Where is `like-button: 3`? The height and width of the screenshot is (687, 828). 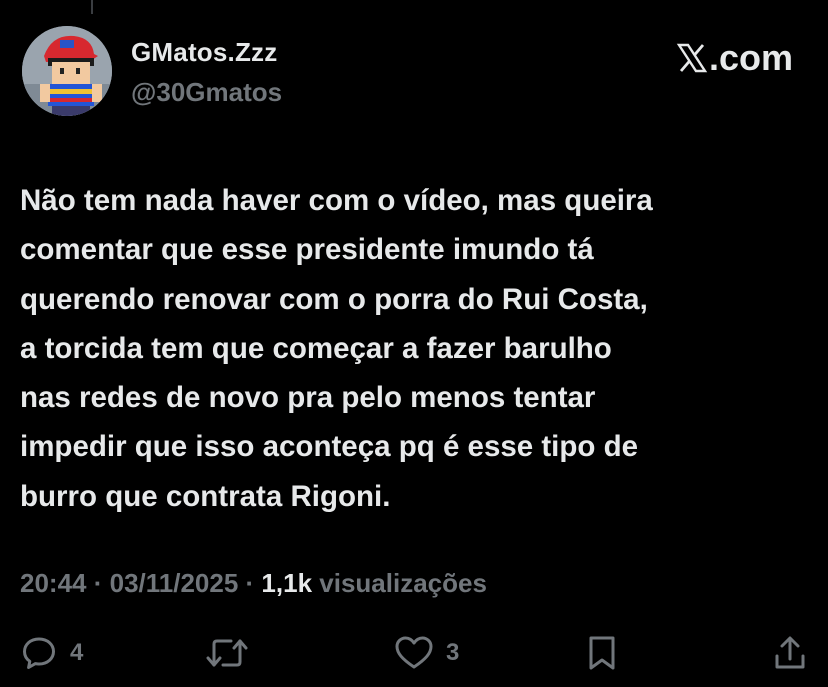
like-button: 3 is located at coordinates (426, 653).